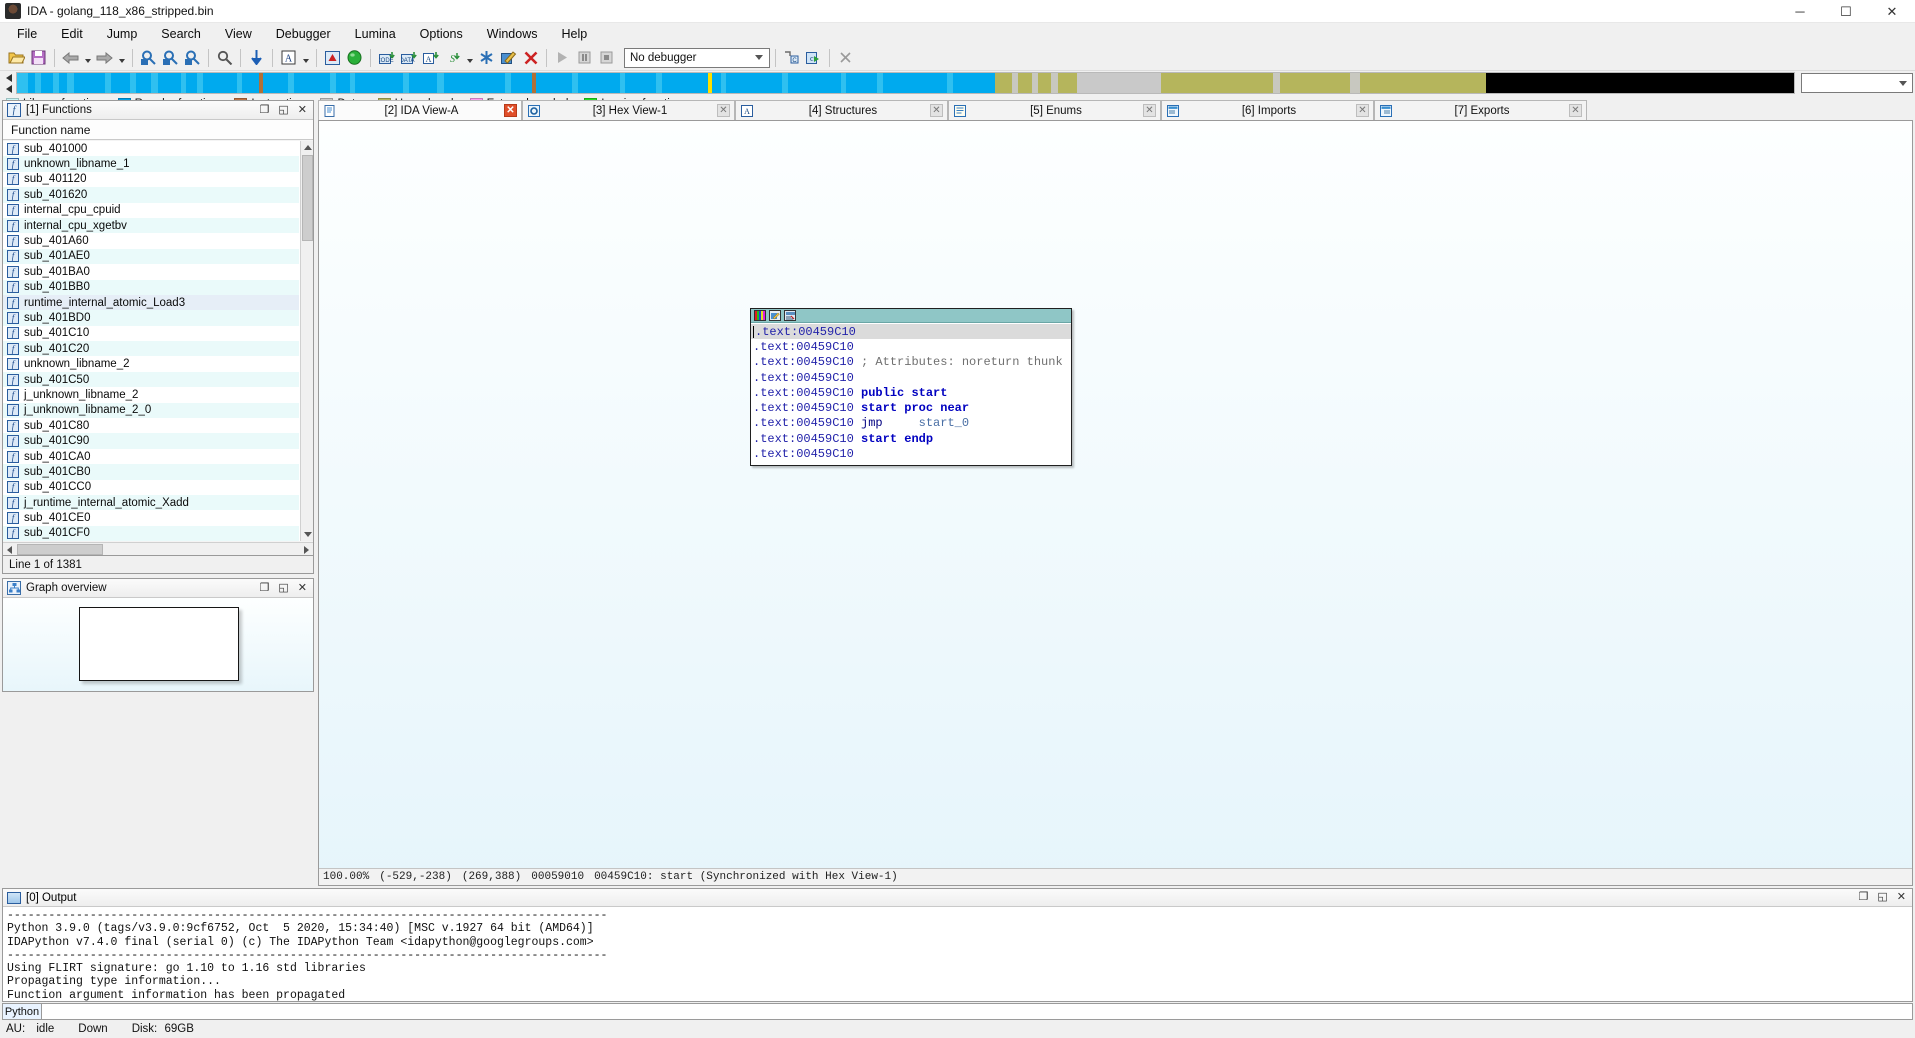 Image resolution: width=1915 pixels, height=1038 pixels. What do you see at coordinates (1864, 897) in the screenshot?
I see `output-dock-button: ❐` at bounding box center [1864, 897].